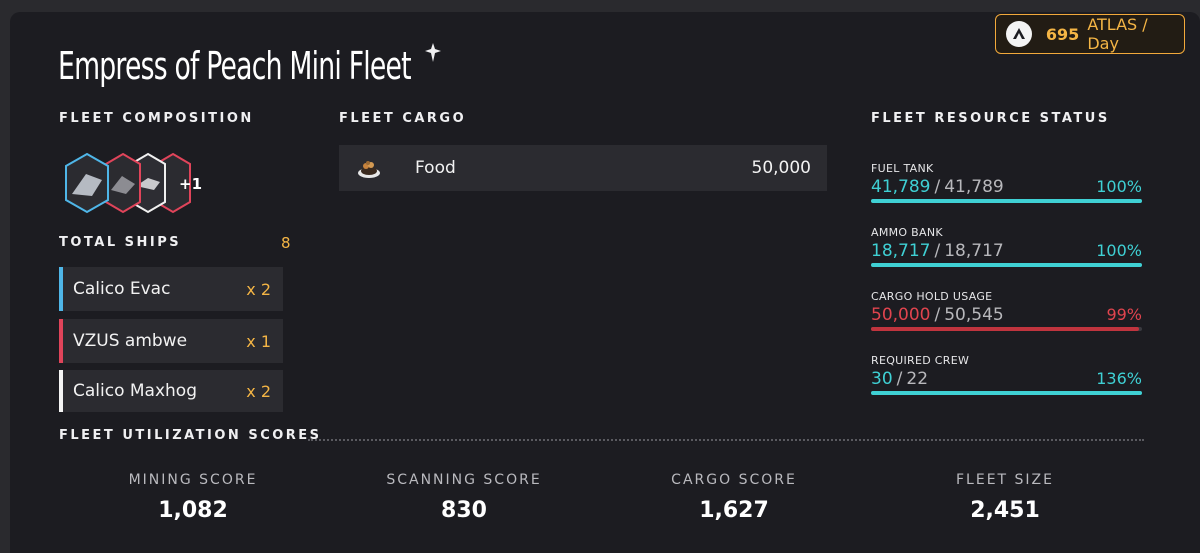  Describe the element at coordinates (583, 168) in the screenshot. I see `cargo-item-row: Food 50,000` at that location.